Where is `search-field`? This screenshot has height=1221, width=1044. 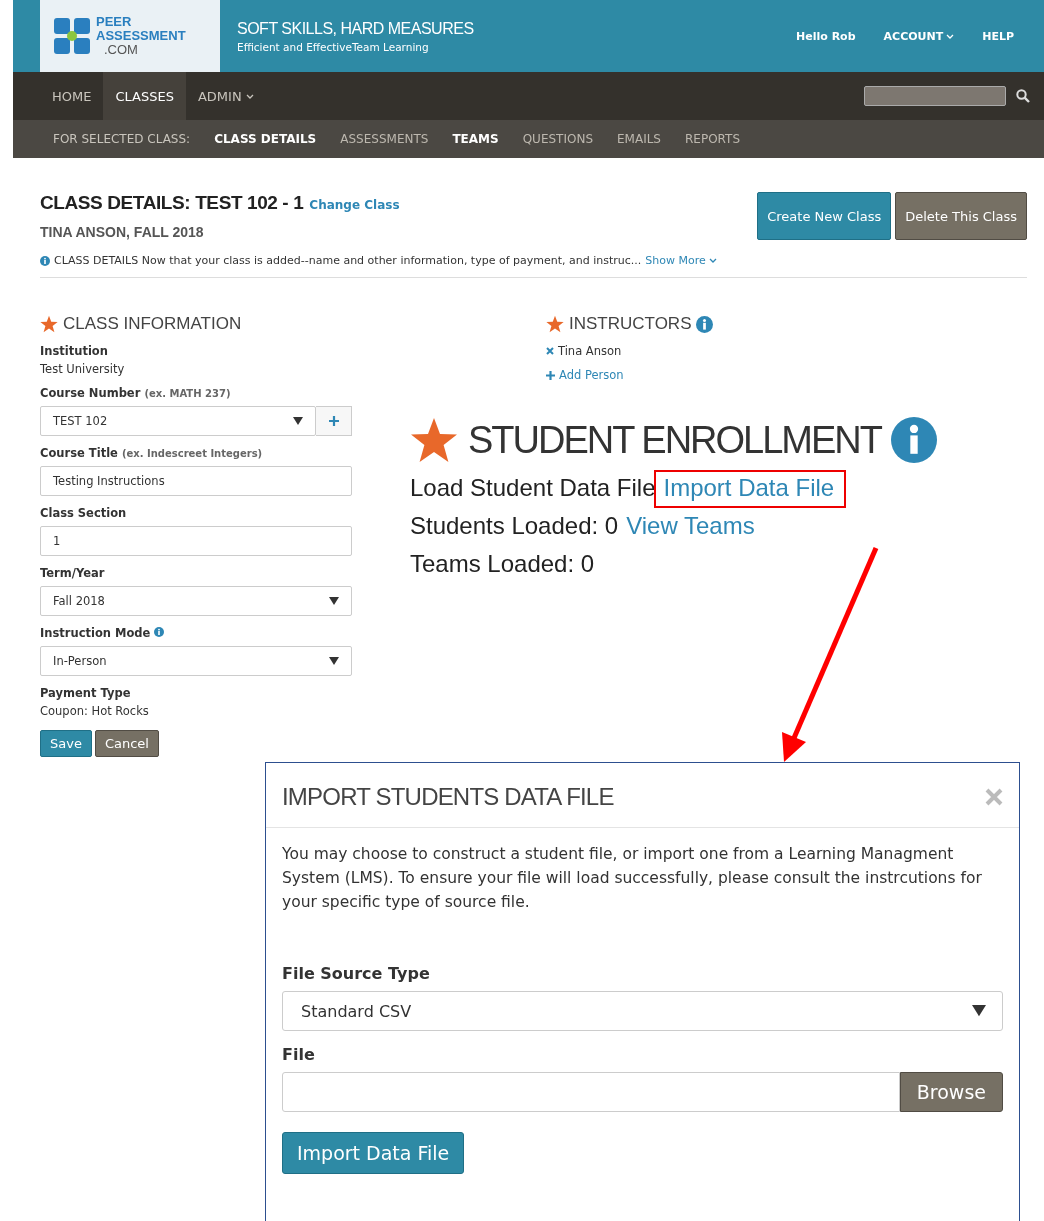 search-field is located at coordinates (935, 96).